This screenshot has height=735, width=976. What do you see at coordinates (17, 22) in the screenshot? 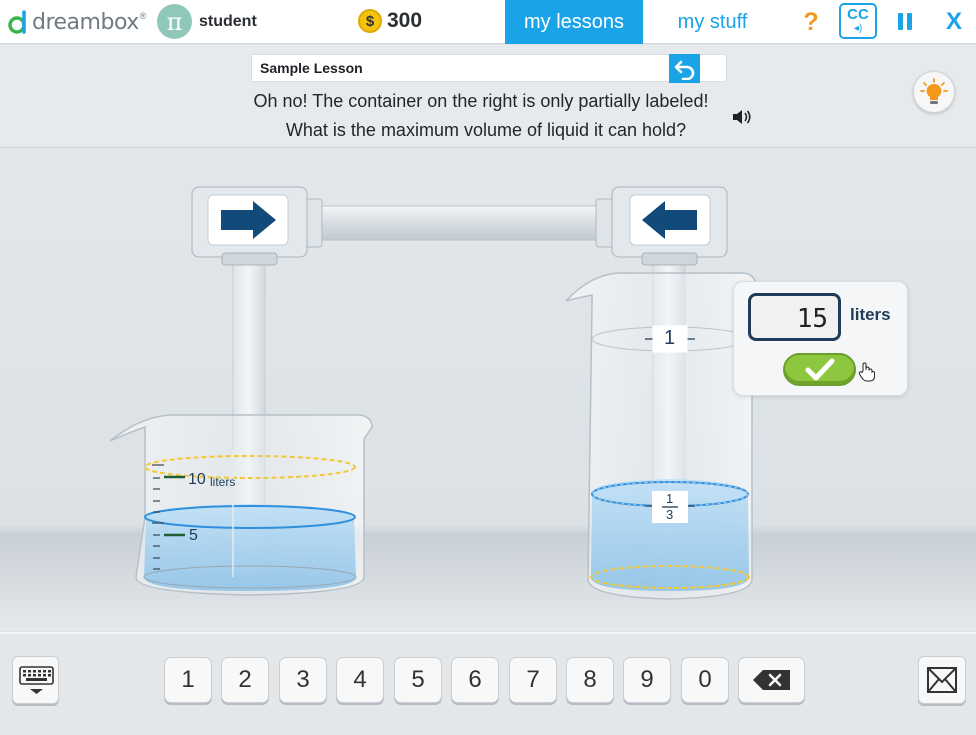
I see `dreambox-d-icon` at bounding box center [17, 22].